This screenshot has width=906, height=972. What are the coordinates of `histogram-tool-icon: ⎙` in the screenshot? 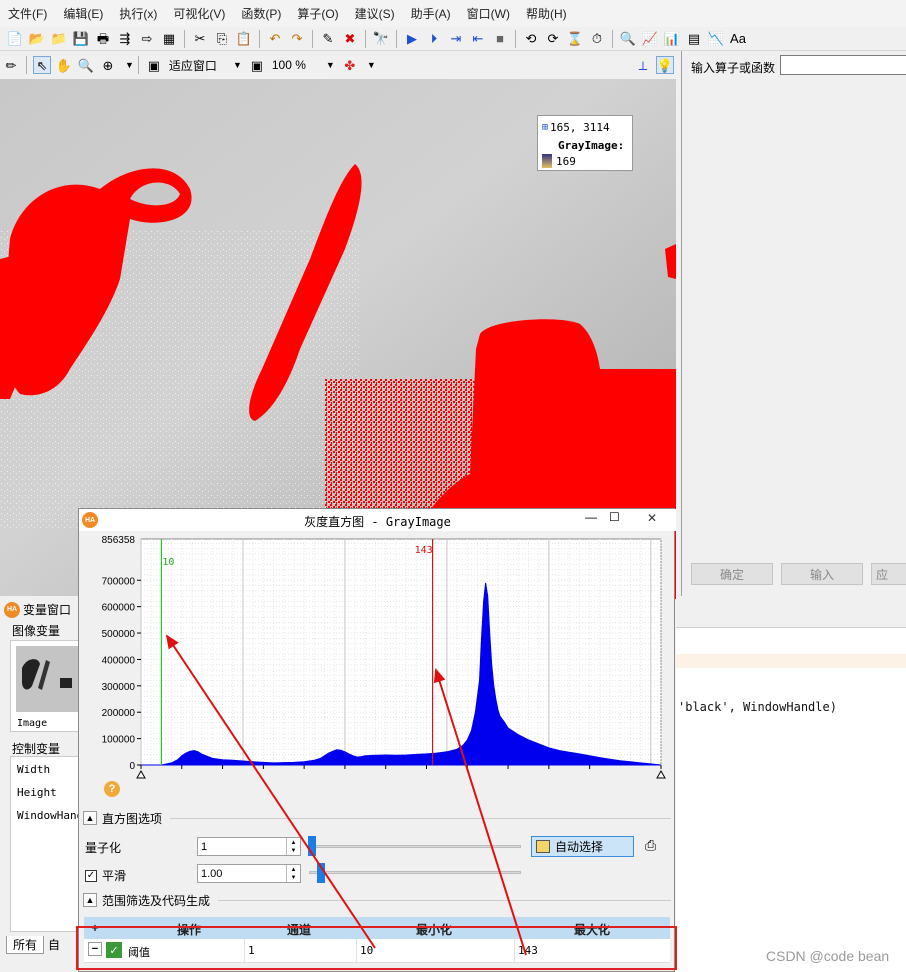 It's located at (650, 845).